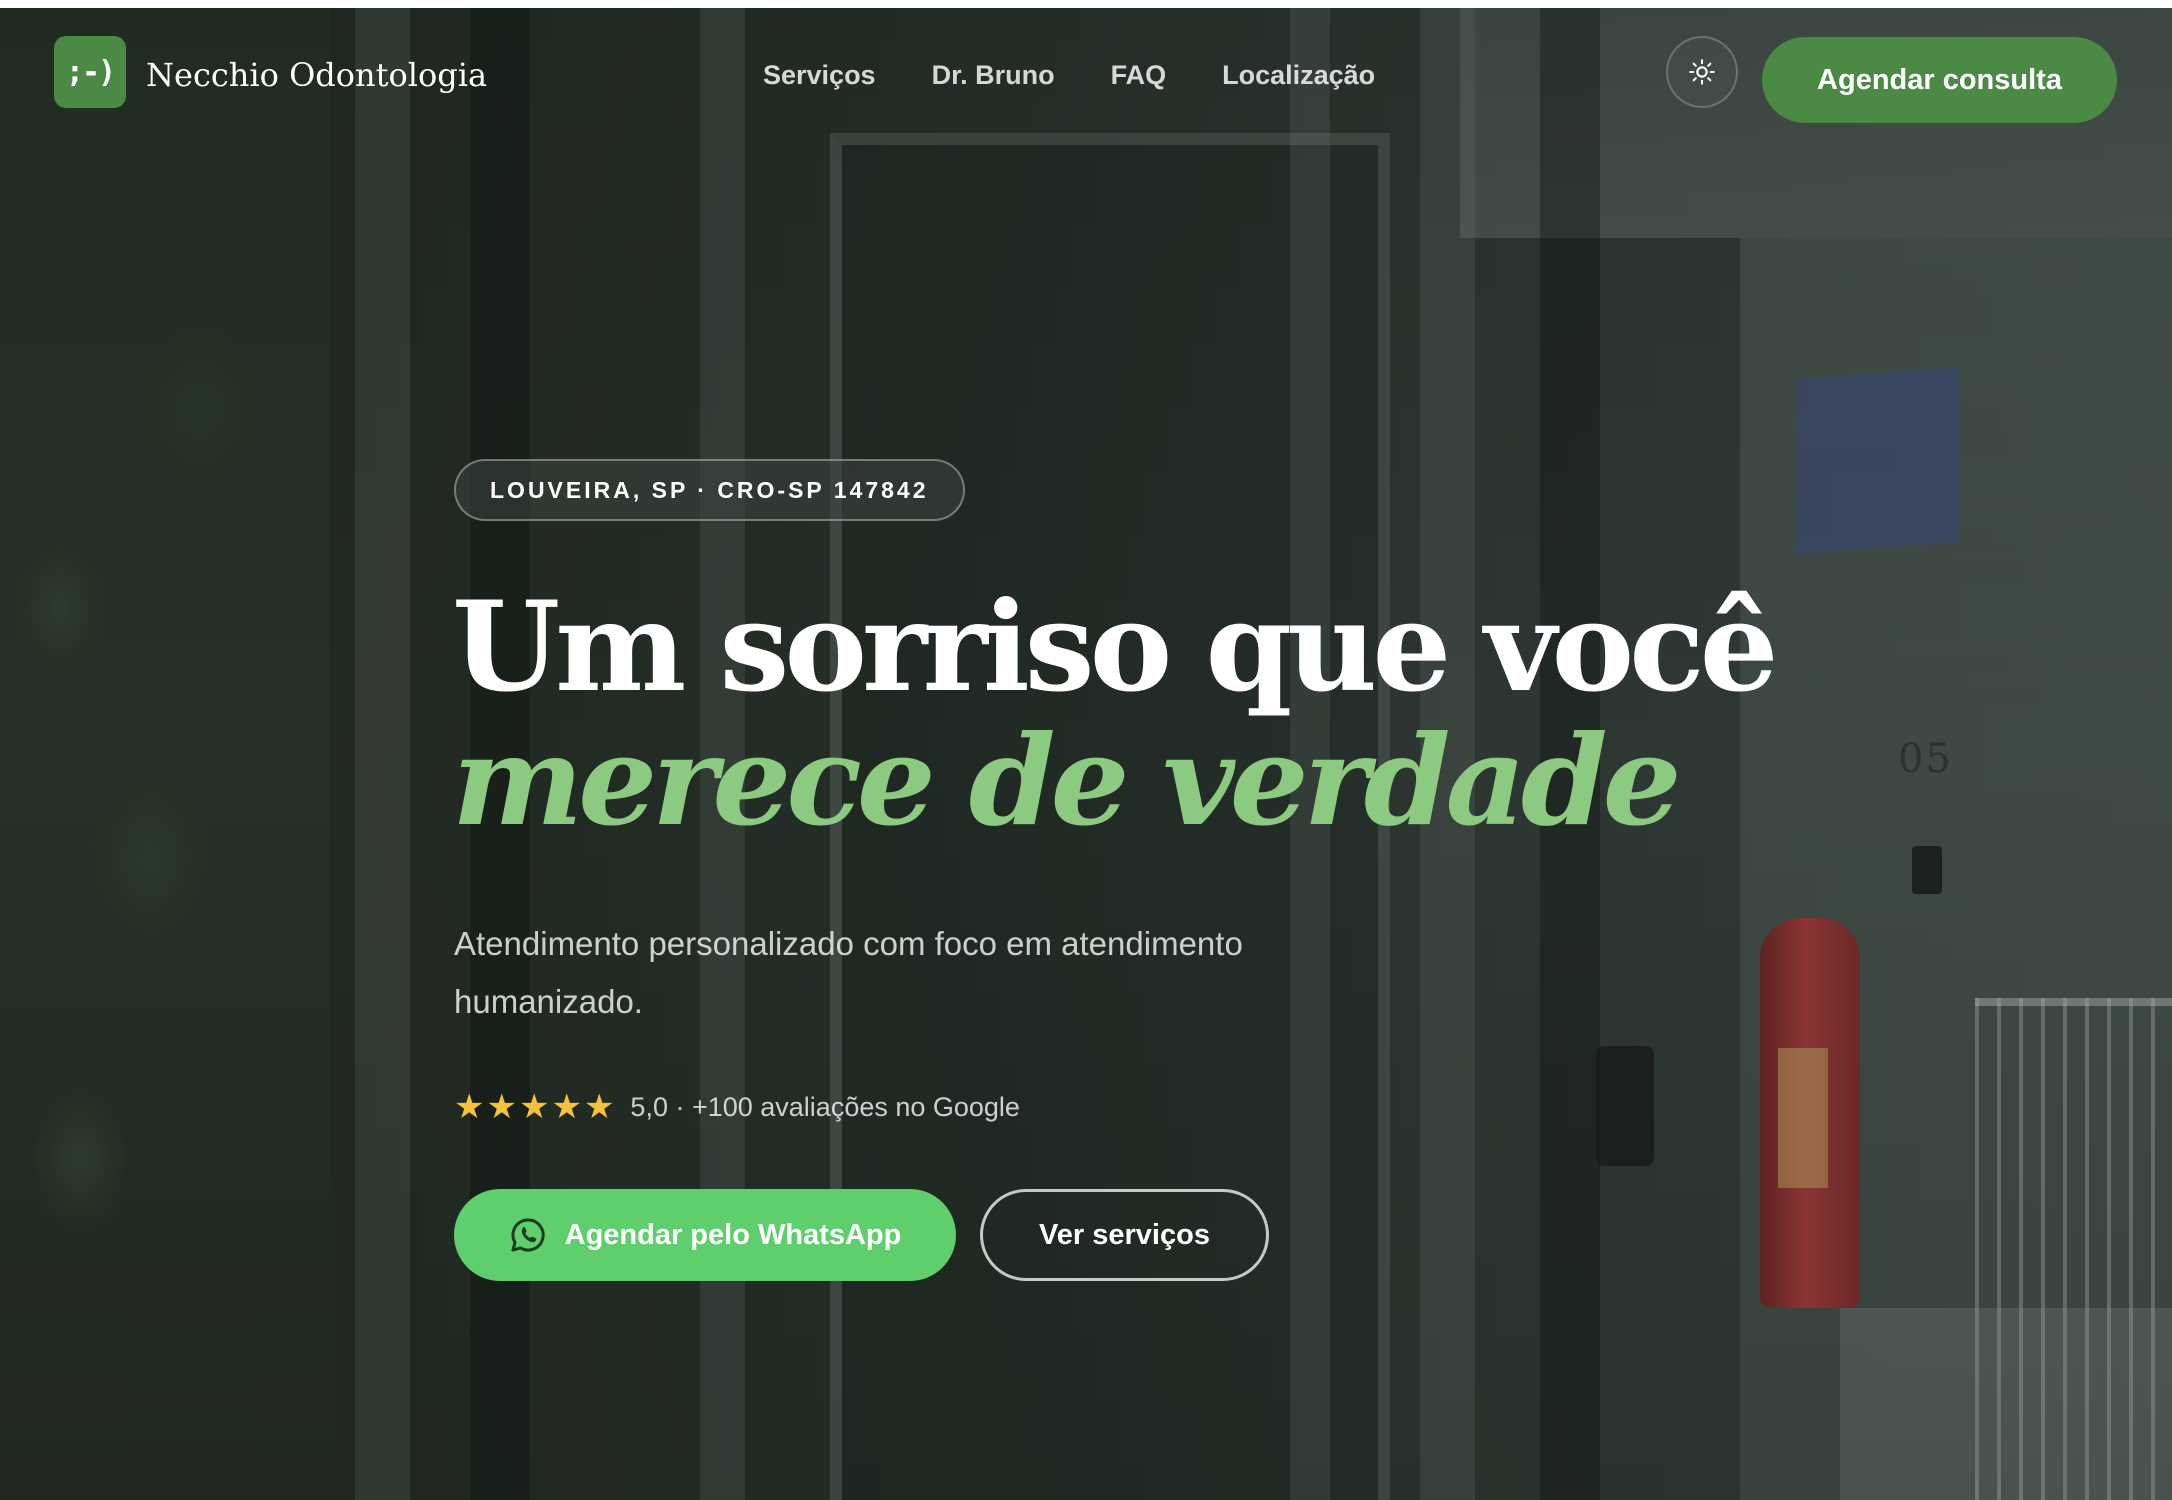 The height and width of the screenshot is (1500, 2172). Describe the element at coordinates (1115, 647) in the screenshot. I see `hero-headline-line1: Um sorriso que você` at that location.